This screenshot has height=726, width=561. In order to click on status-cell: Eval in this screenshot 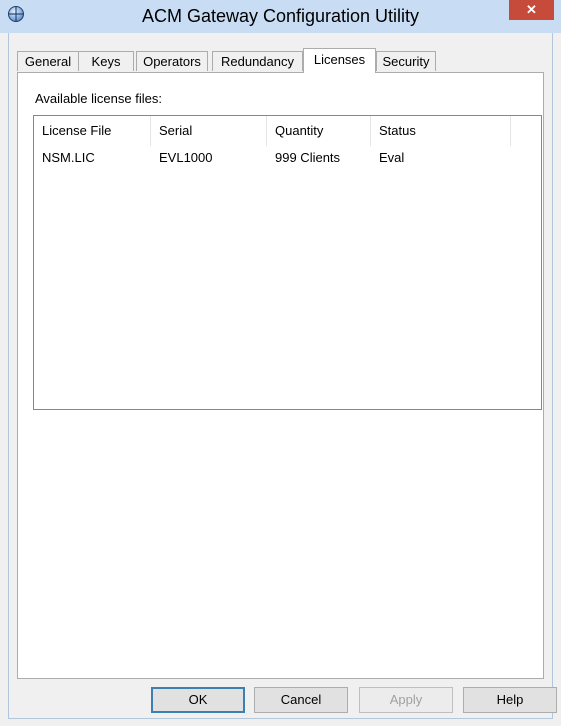, I will do `click(392, 157)`.